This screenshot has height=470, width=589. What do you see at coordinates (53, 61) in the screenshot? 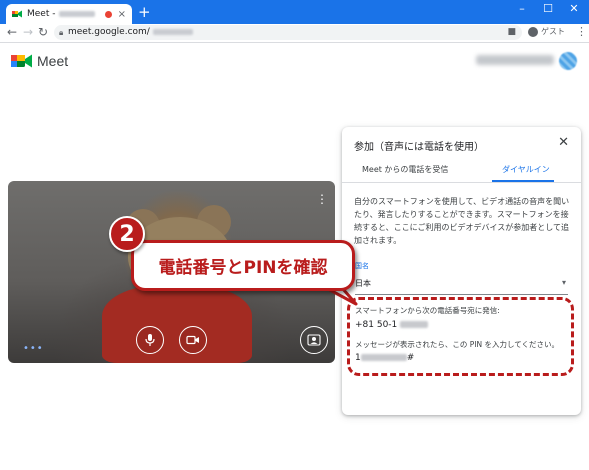
I see `app-name: Meet` at bounding box center [53, 61].